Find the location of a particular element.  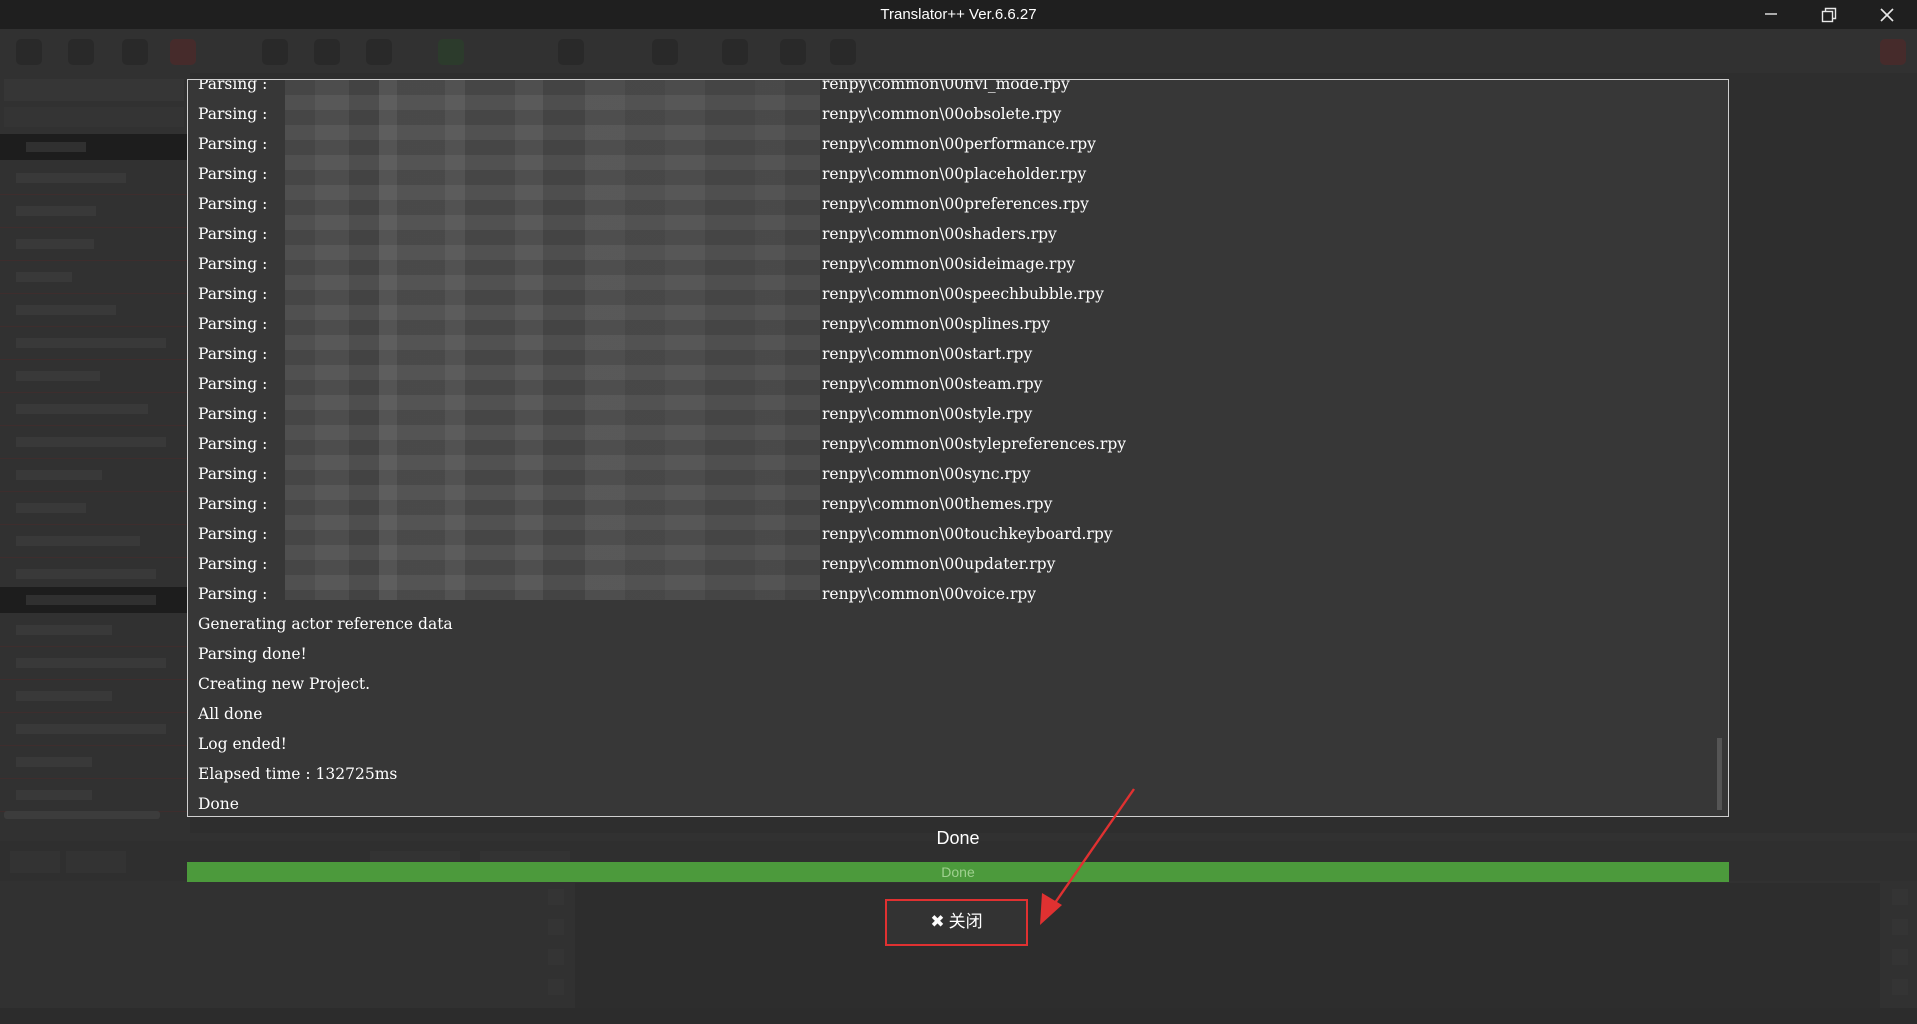

close-button-label: 关闭 is located at coordinates (965, 922).